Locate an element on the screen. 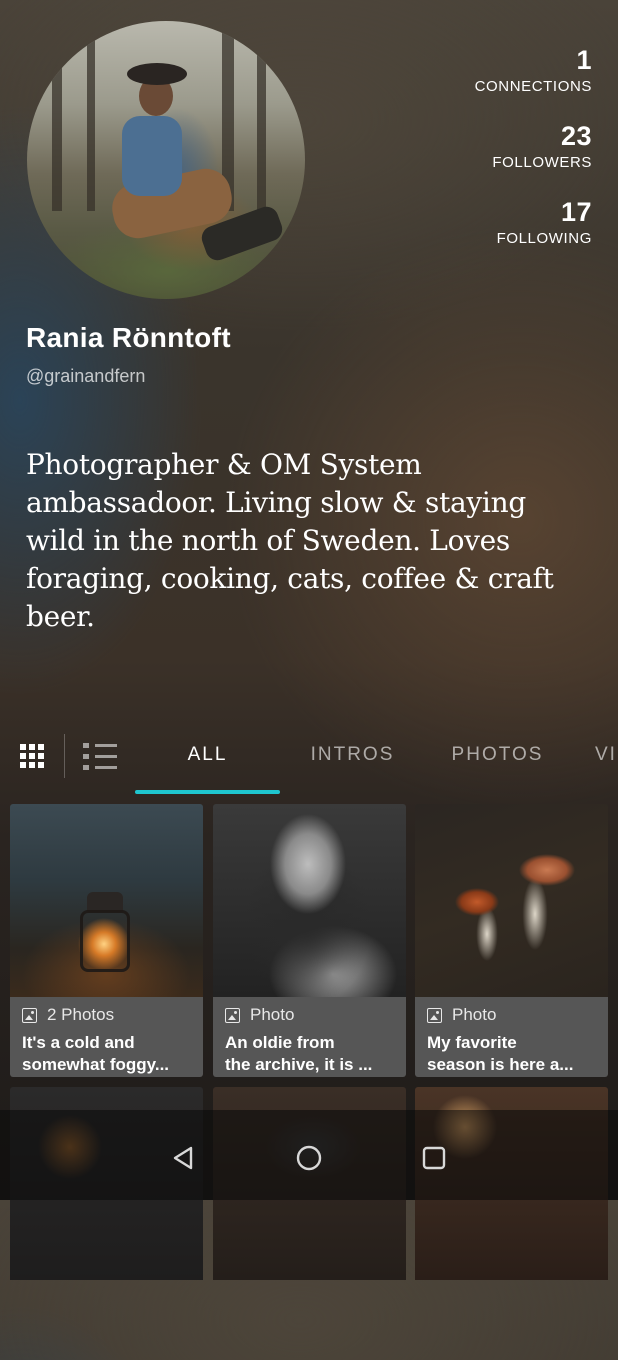 The image size is (618, 1360). post-meta: 2 Photos is located at coordinates (107, 1015).